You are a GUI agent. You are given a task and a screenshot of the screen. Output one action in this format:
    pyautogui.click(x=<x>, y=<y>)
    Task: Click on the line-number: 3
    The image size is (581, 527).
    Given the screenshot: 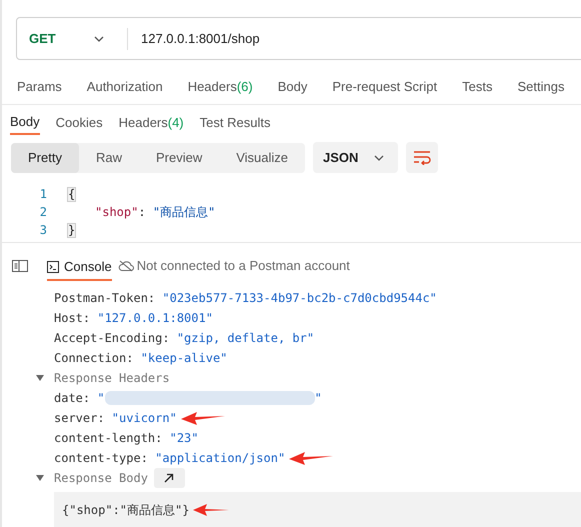 What is the action you would take?
    pyautogui.click(x=43, y=230)
    